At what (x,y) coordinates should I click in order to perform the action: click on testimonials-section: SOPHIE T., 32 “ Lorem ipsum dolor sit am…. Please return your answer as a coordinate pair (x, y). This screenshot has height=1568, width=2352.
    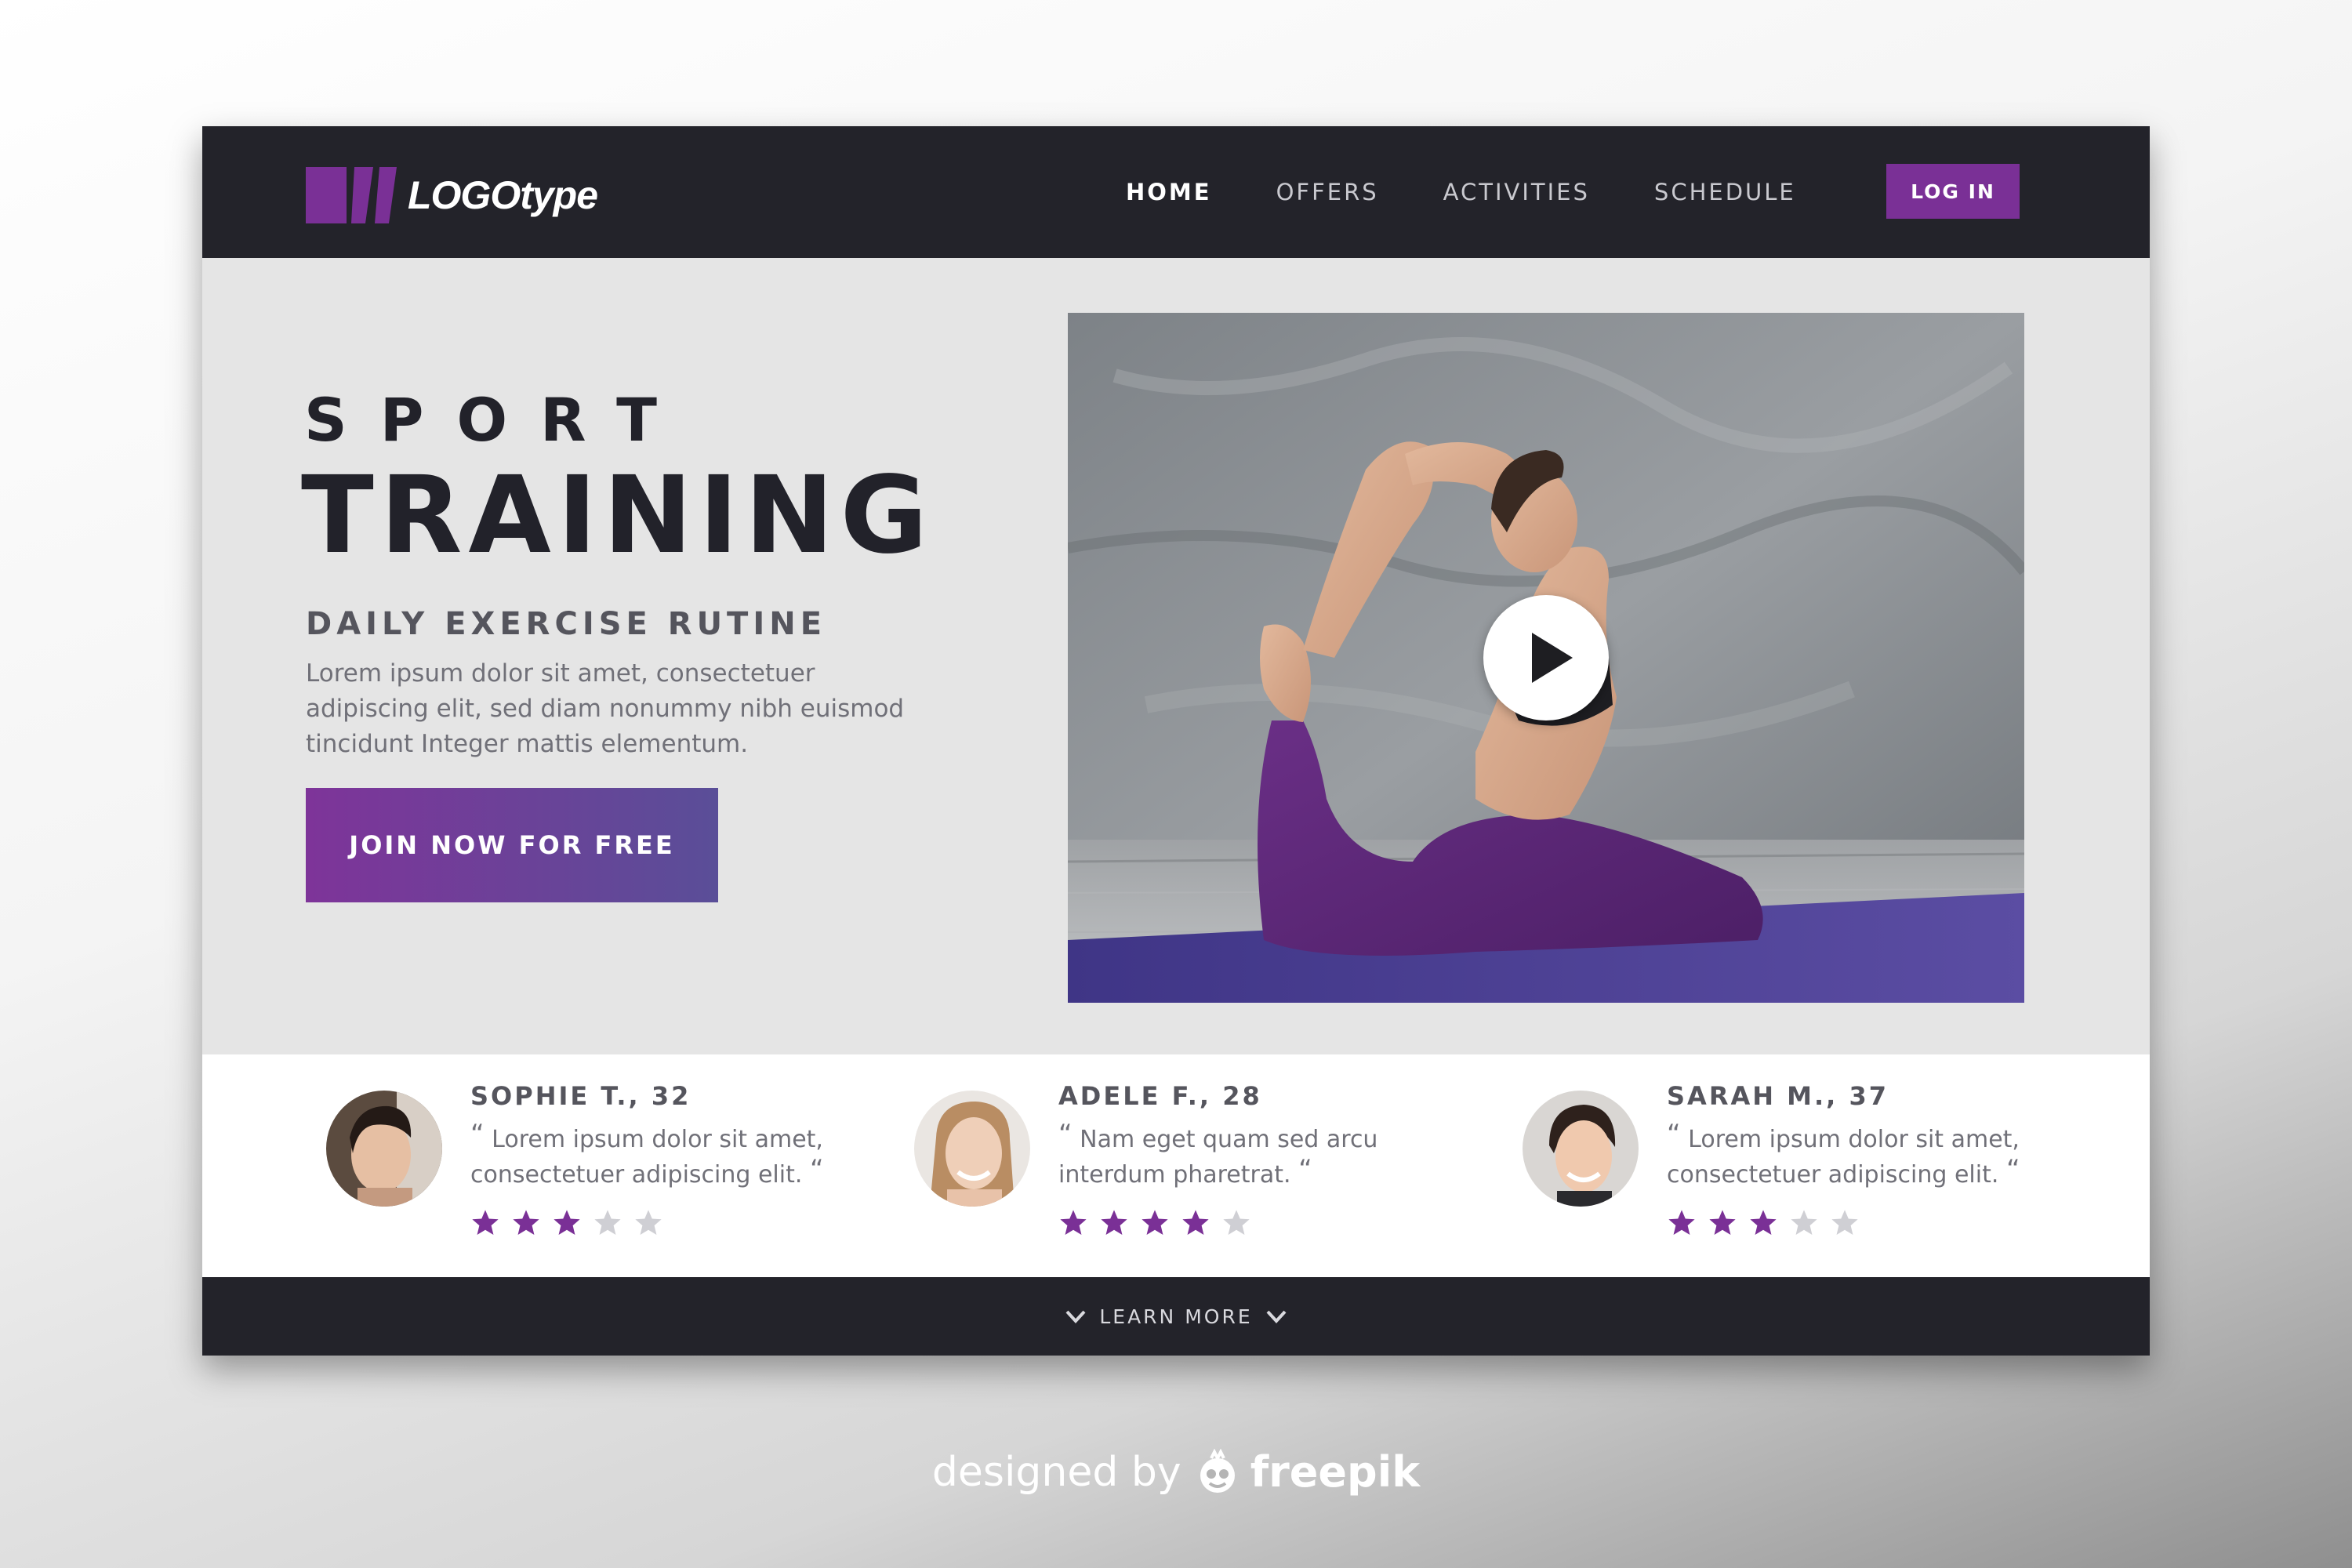
    Looking at the image, I should click on (1176, 1165).